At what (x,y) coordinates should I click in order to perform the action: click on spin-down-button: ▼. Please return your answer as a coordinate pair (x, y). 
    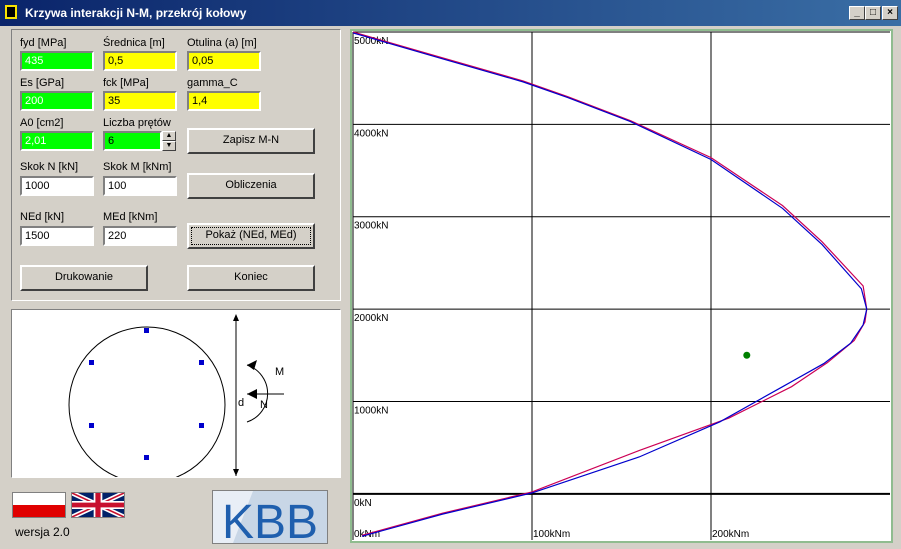
    Looking at the image, I should click on (169, 146).